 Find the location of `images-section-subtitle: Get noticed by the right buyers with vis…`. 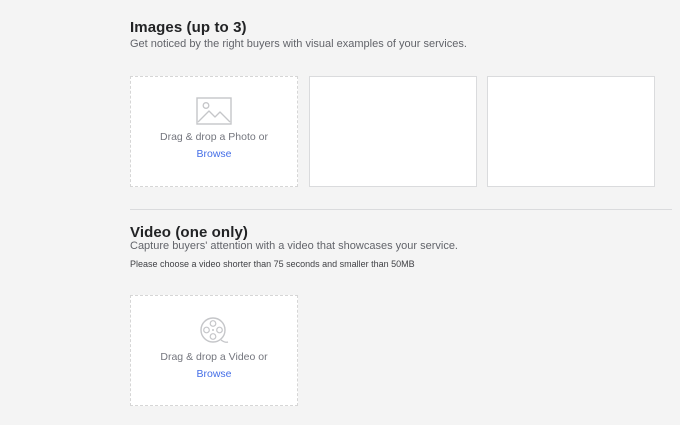

images-section-subtitle: Get noticed by the right buyers with vis… is located at coordinates (298, 44).